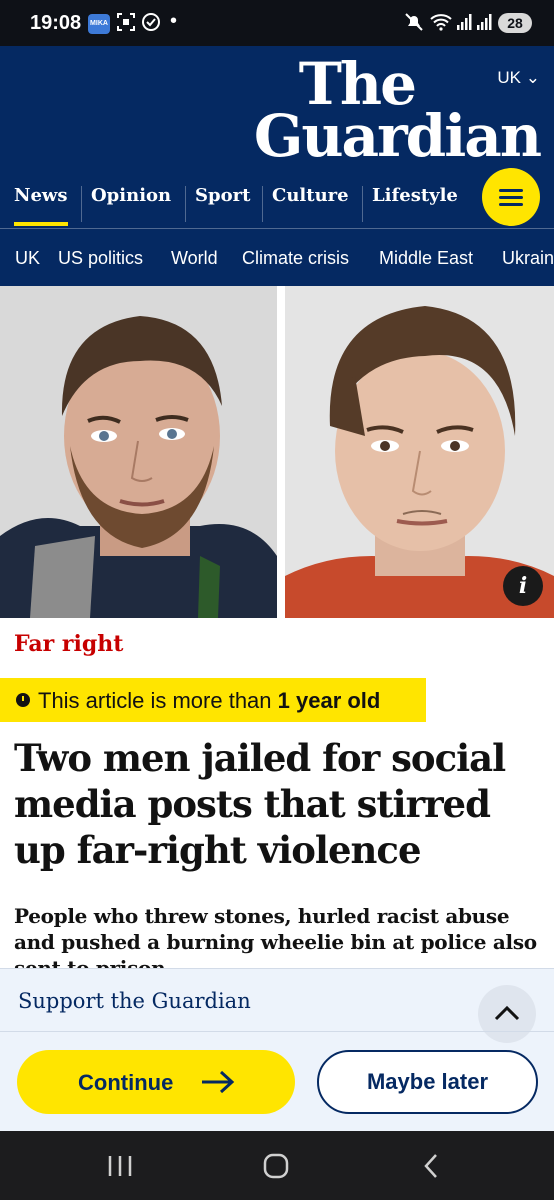 This screenshot has width=554, height=1200. Describe the element at coordinates (295, 258) in the screenshot. I see `subnav-climate-crisis: Climate crisis` at that location.